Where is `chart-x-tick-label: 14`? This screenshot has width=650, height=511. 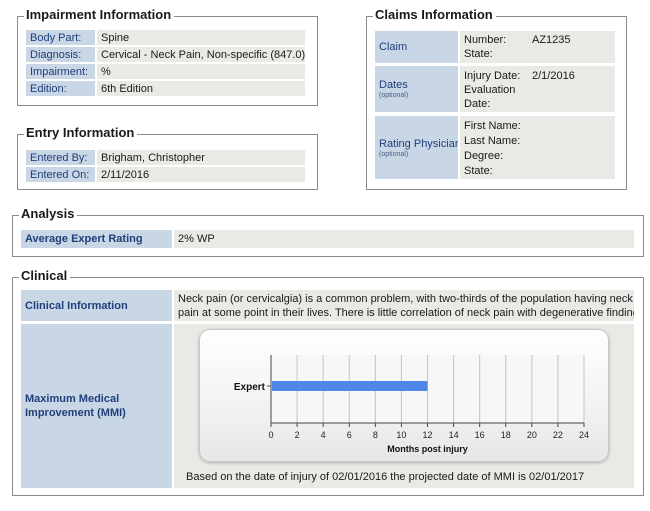
chart-x-tick-label: 14 is located at coordinates (454, 435).